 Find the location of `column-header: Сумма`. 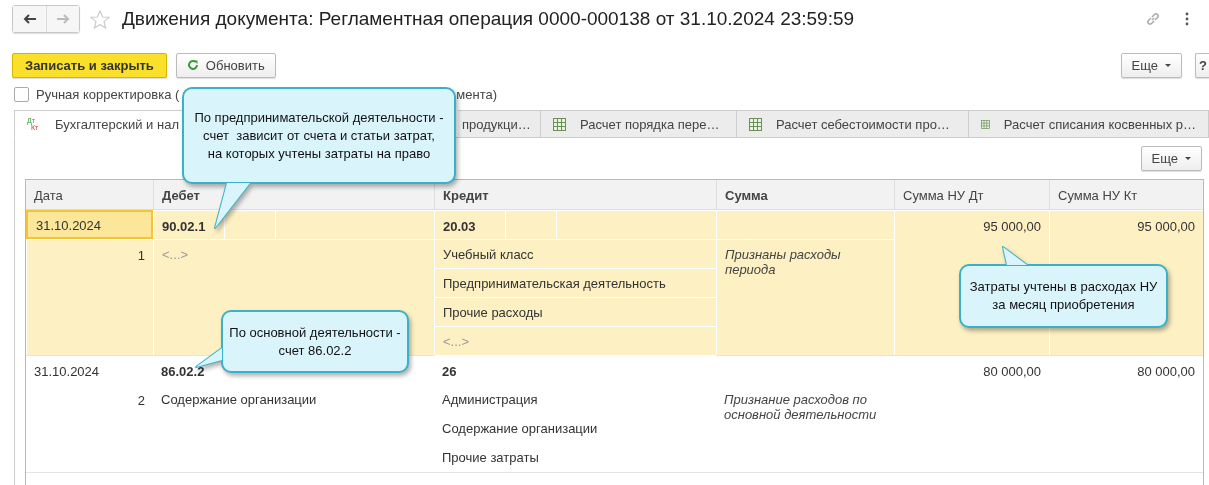

column-header: Сумма is located at coordinates (805, 194).